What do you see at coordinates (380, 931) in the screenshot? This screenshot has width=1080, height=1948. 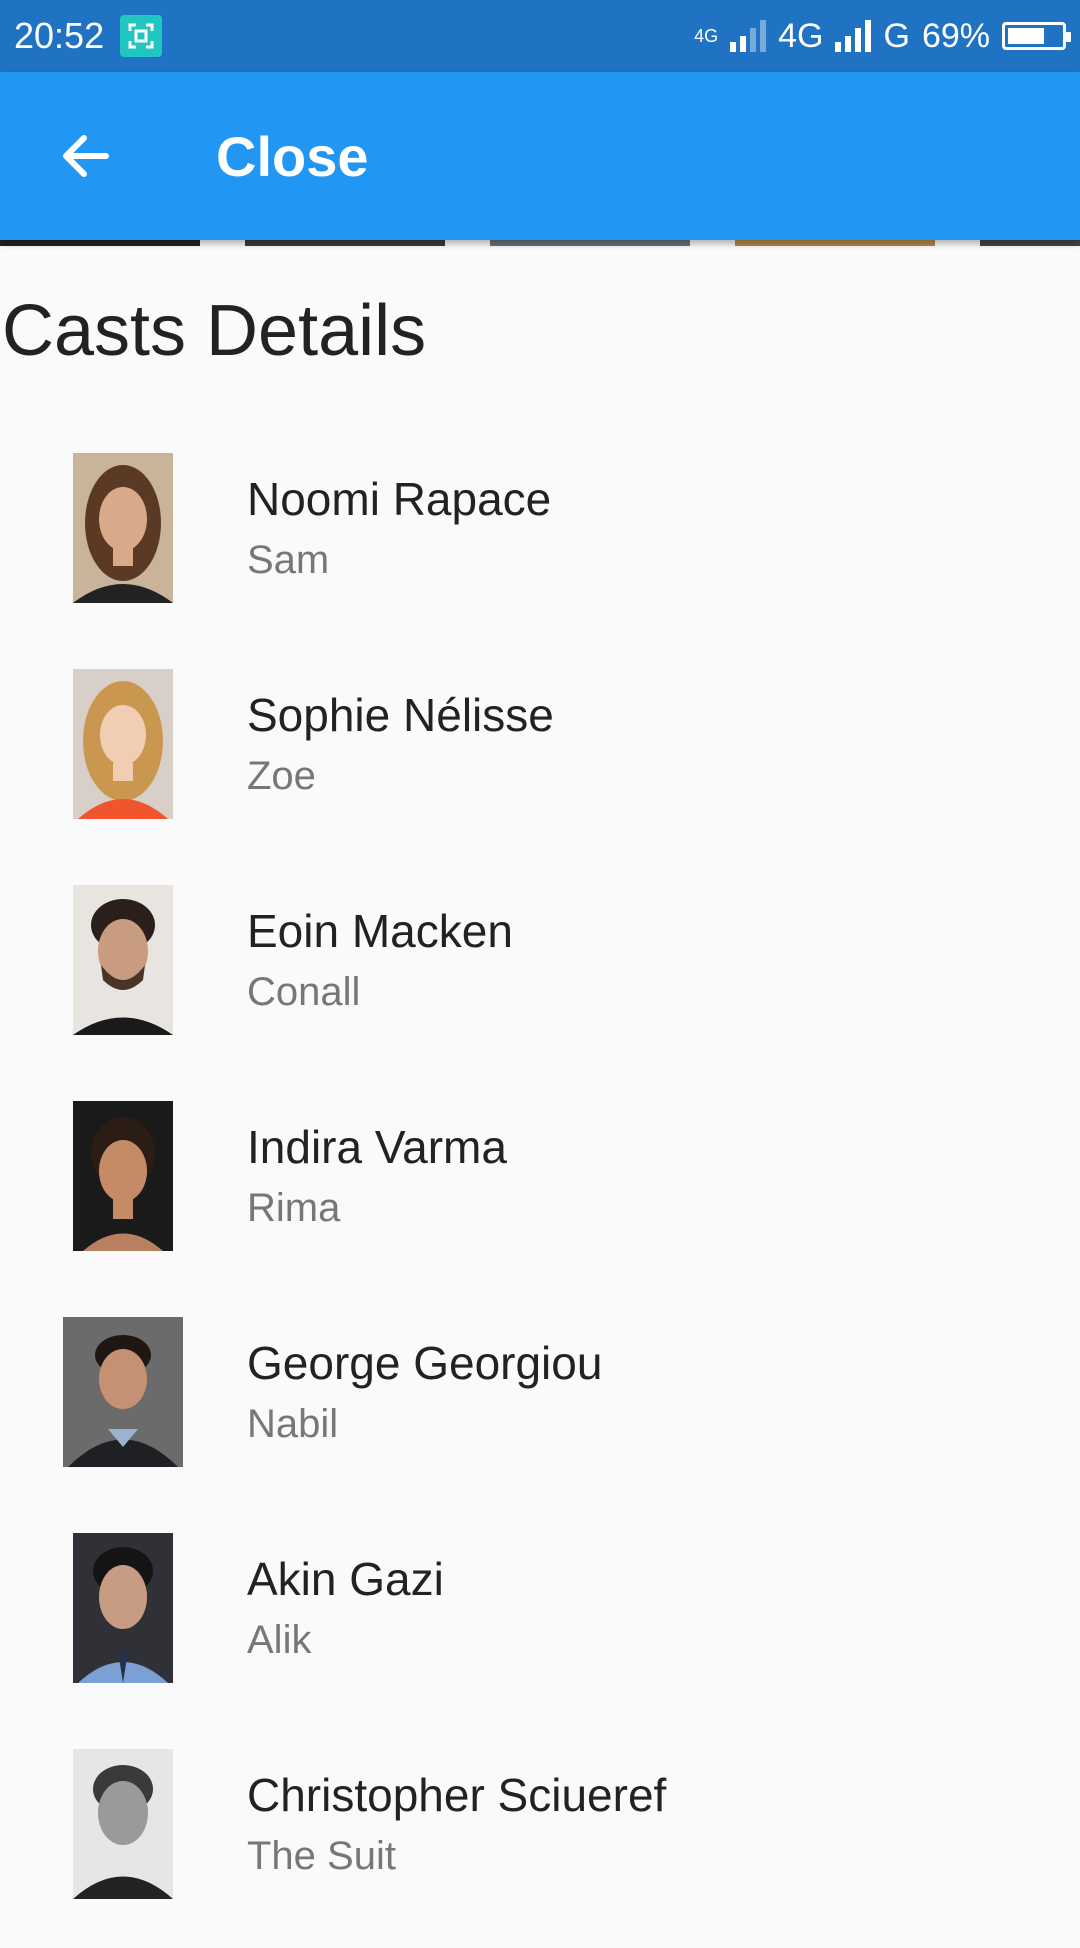 I see `cast-name: Eoin Macken` at bounding box center [380, 931].